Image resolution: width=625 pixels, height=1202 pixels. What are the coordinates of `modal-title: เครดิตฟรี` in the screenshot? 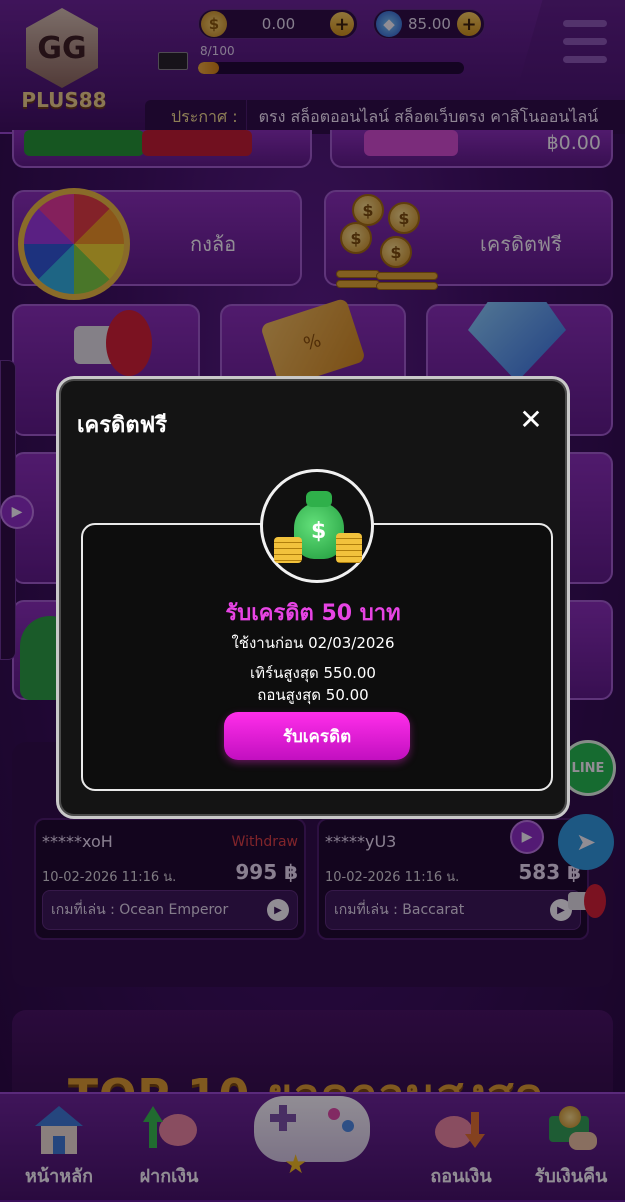 It's located at (122, 425).